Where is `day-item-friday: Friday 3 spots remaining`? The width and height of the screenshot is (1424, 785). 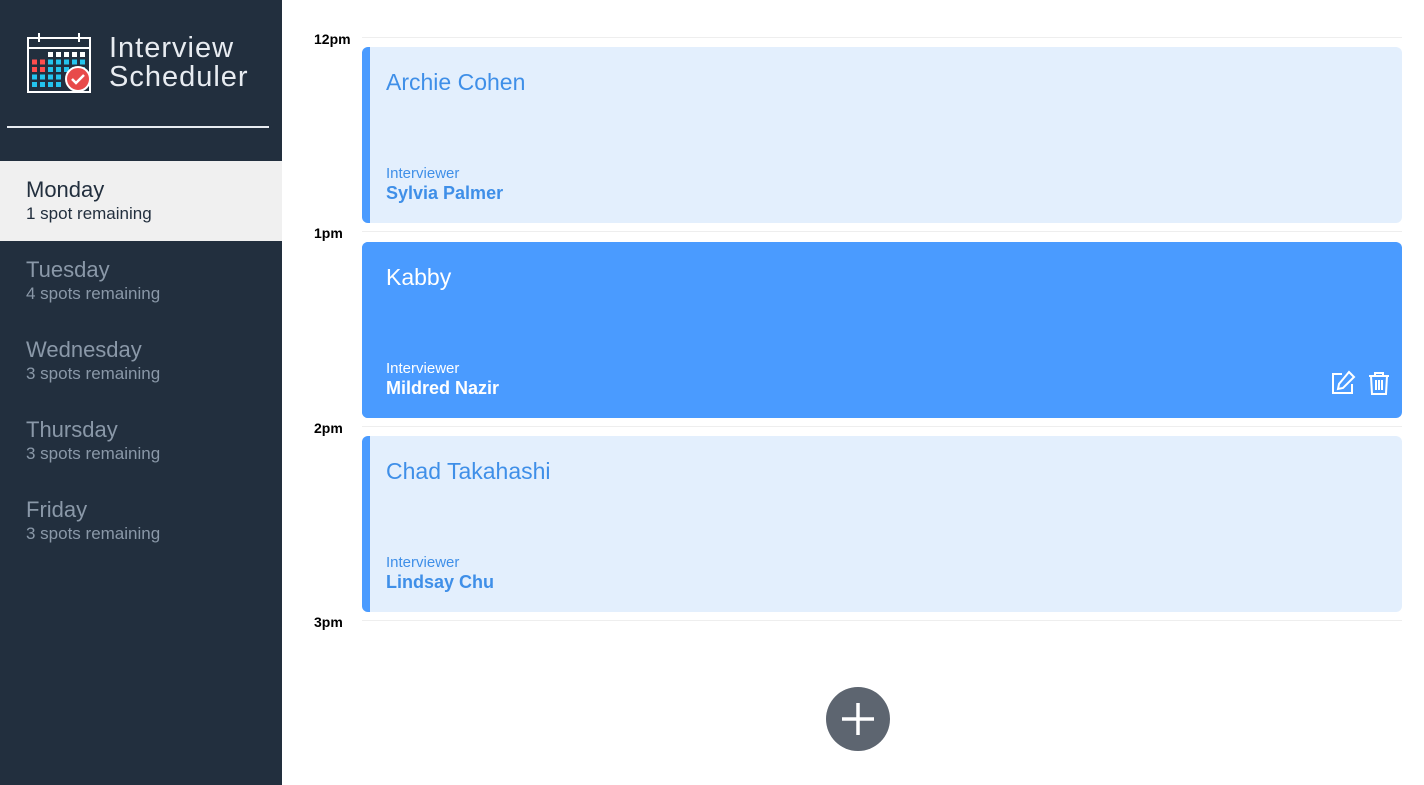
day-item-friday: Friday 3 spots remaining is located at coordinates (141, 521).